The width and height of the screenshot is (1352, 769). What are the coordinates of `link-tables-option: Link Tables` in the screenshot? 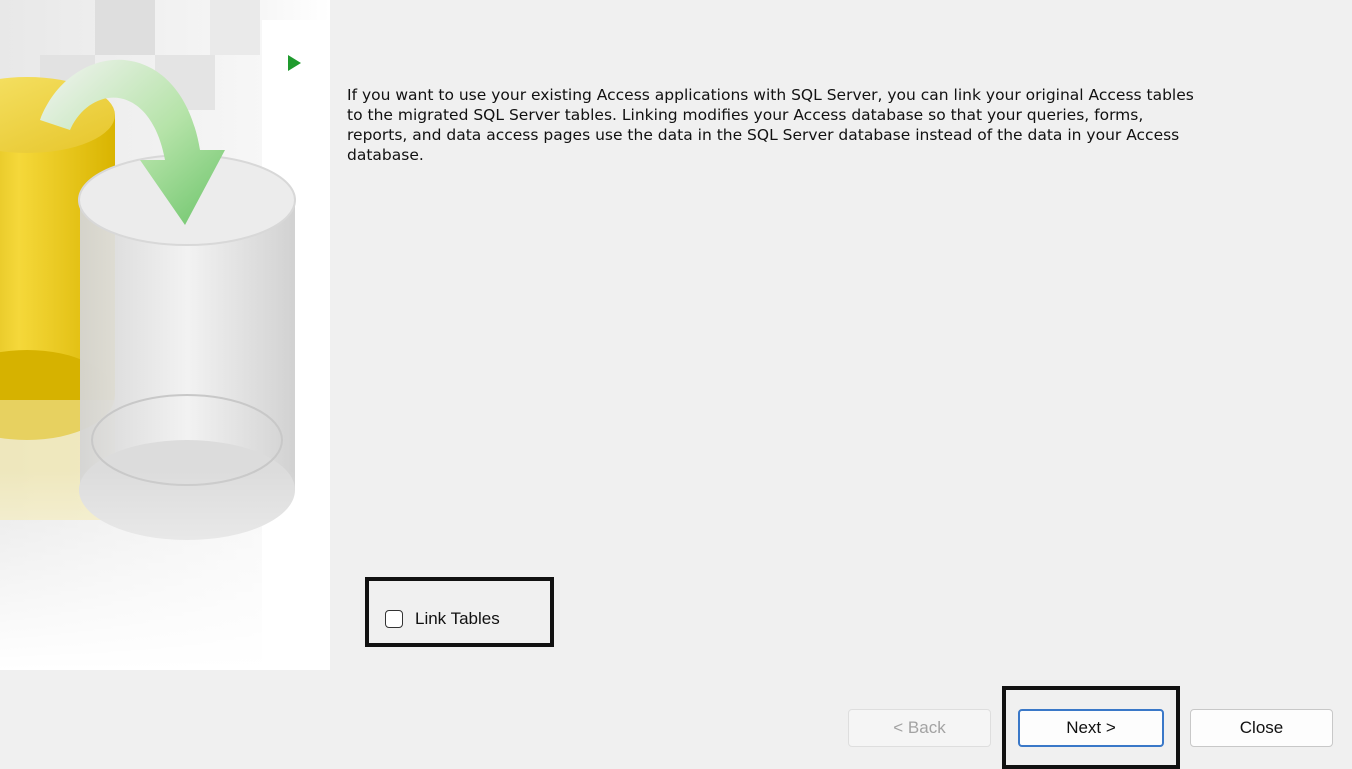 It's located at (442, 619).